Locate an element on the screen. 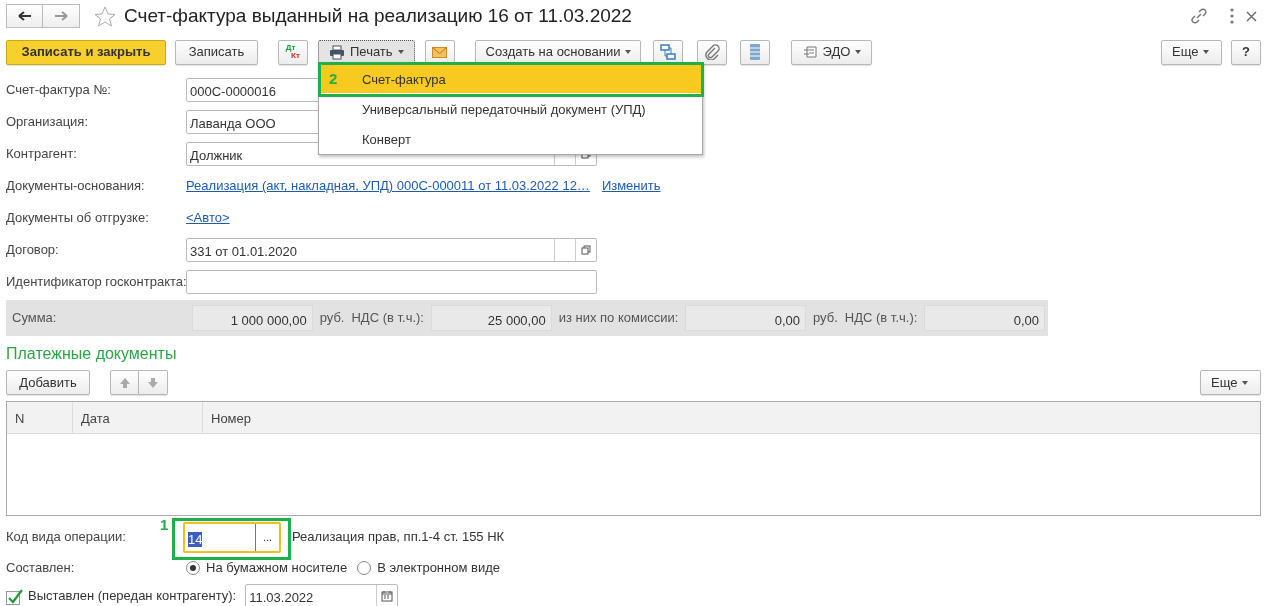  total-label: из них по комиссии: is located at coordinates (618, 318).